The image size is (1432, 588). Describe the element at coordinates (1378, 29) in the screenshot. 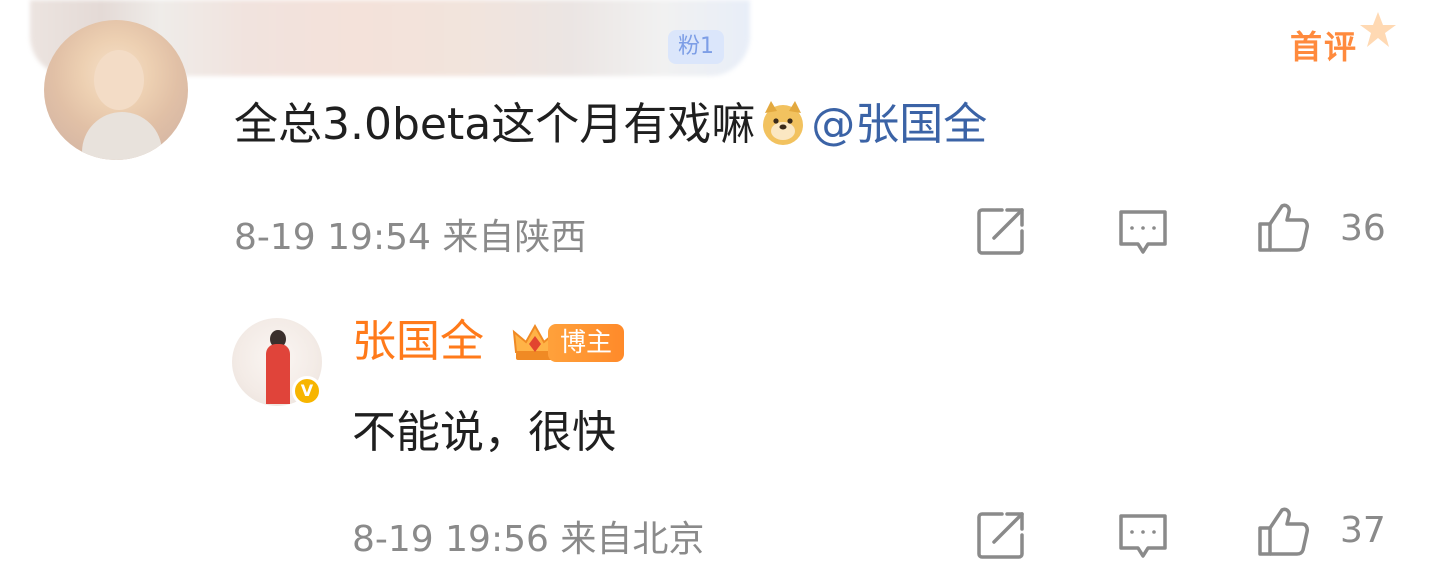

I see `star-icon` at that location.